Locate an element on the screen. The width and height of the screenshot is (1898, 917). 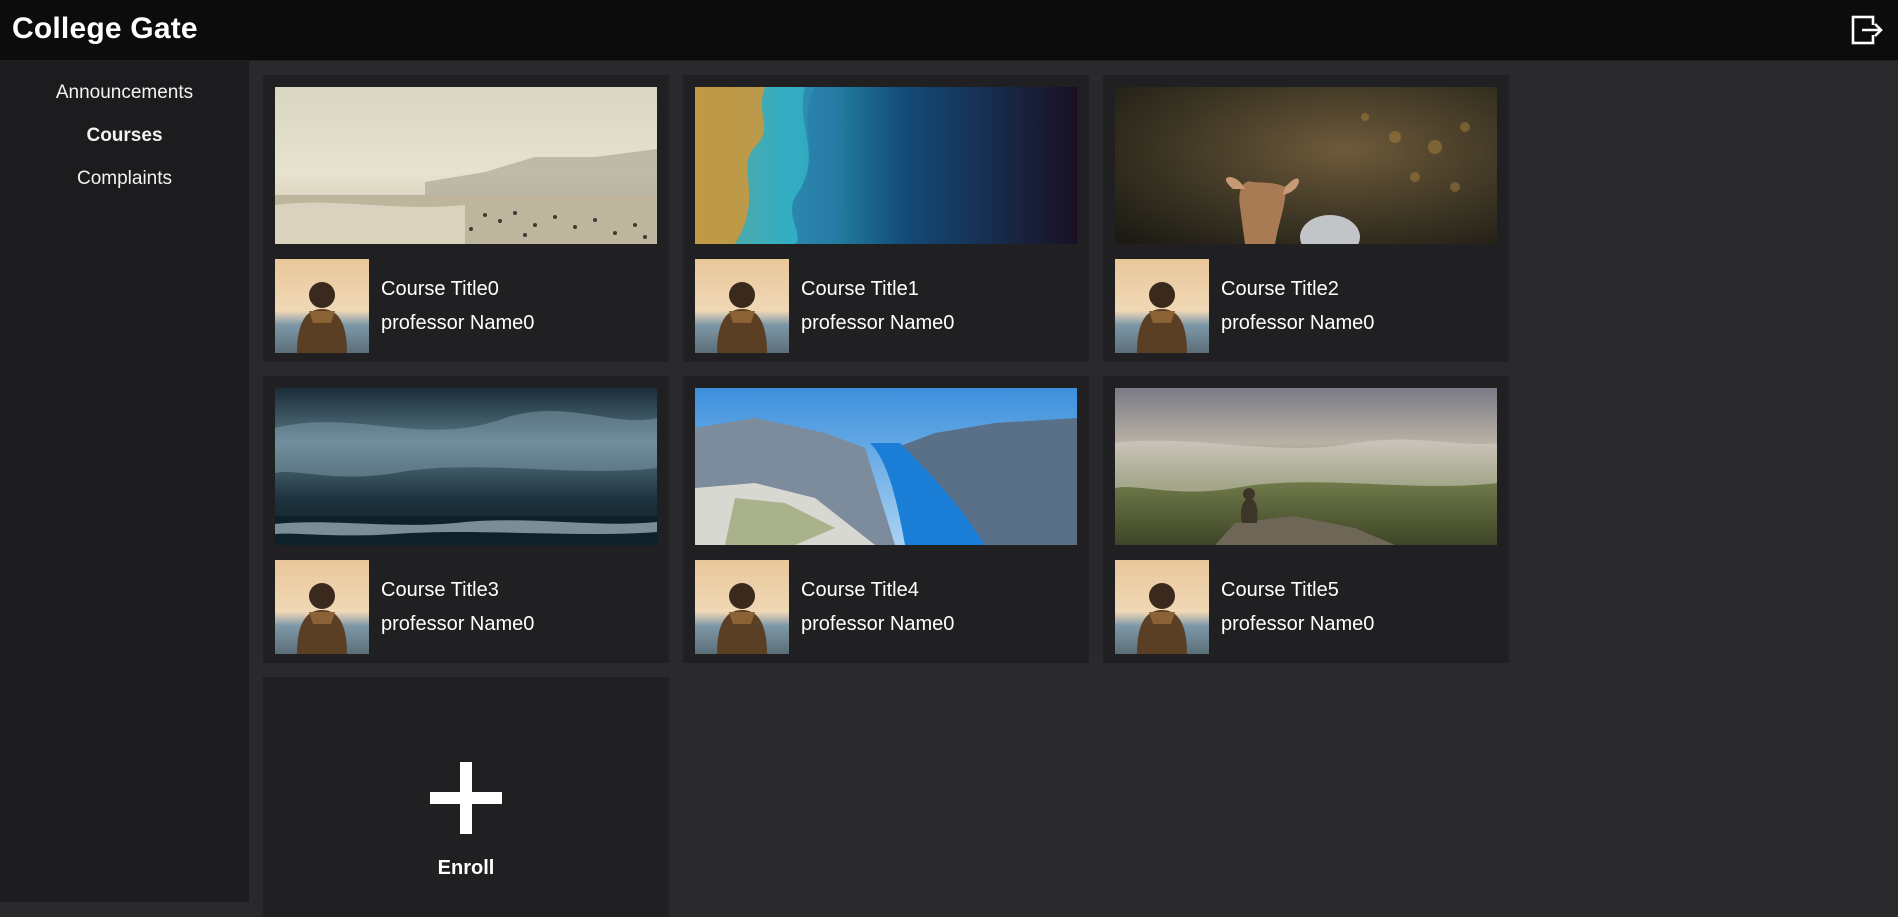
sidebar-item-announcements: Announcements is located at coordinates (124, 92).